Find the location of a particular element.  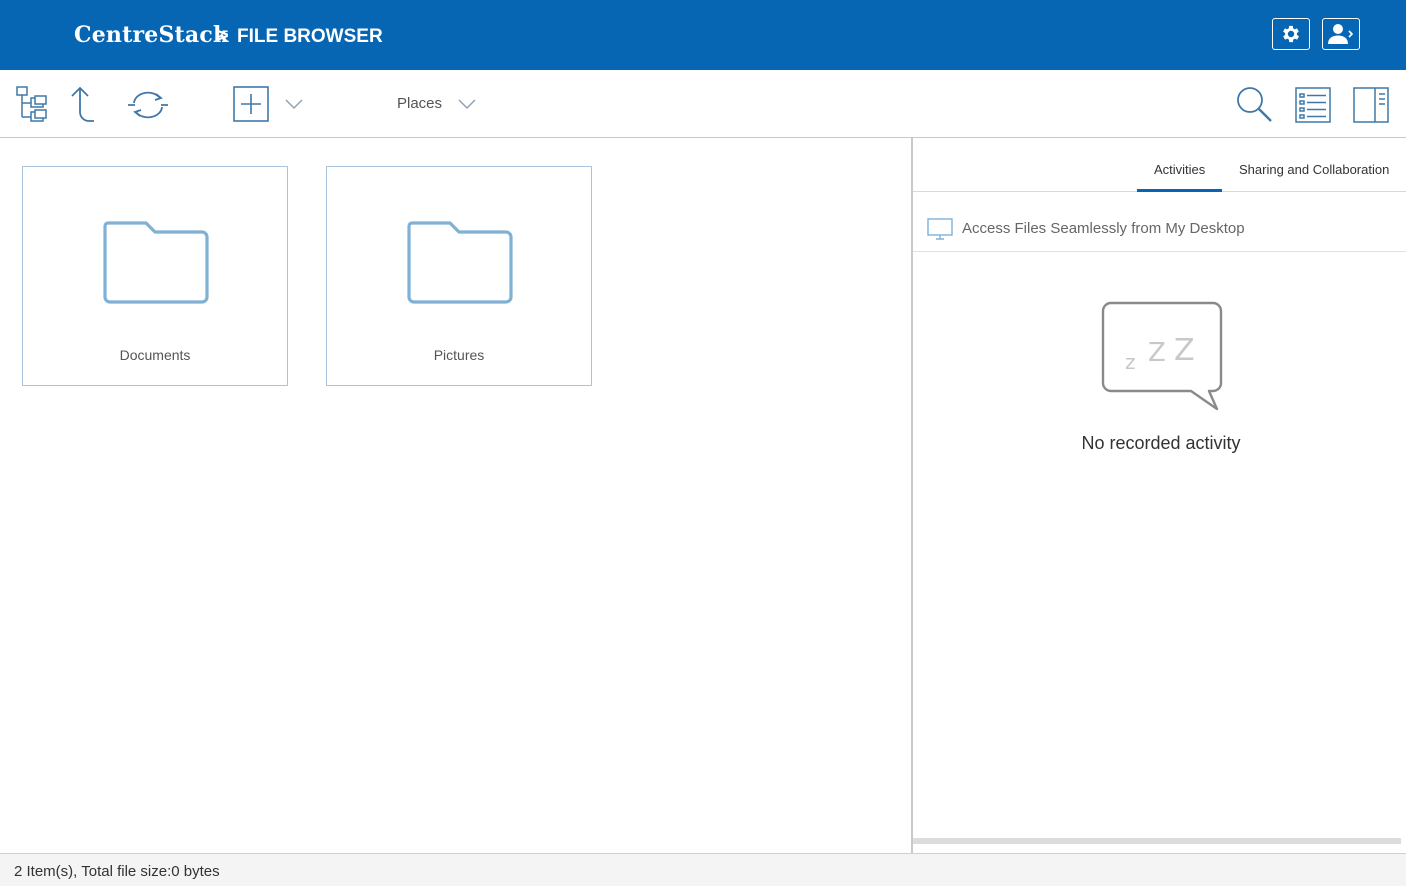

settings-button is located at coordinates (1291, 34).